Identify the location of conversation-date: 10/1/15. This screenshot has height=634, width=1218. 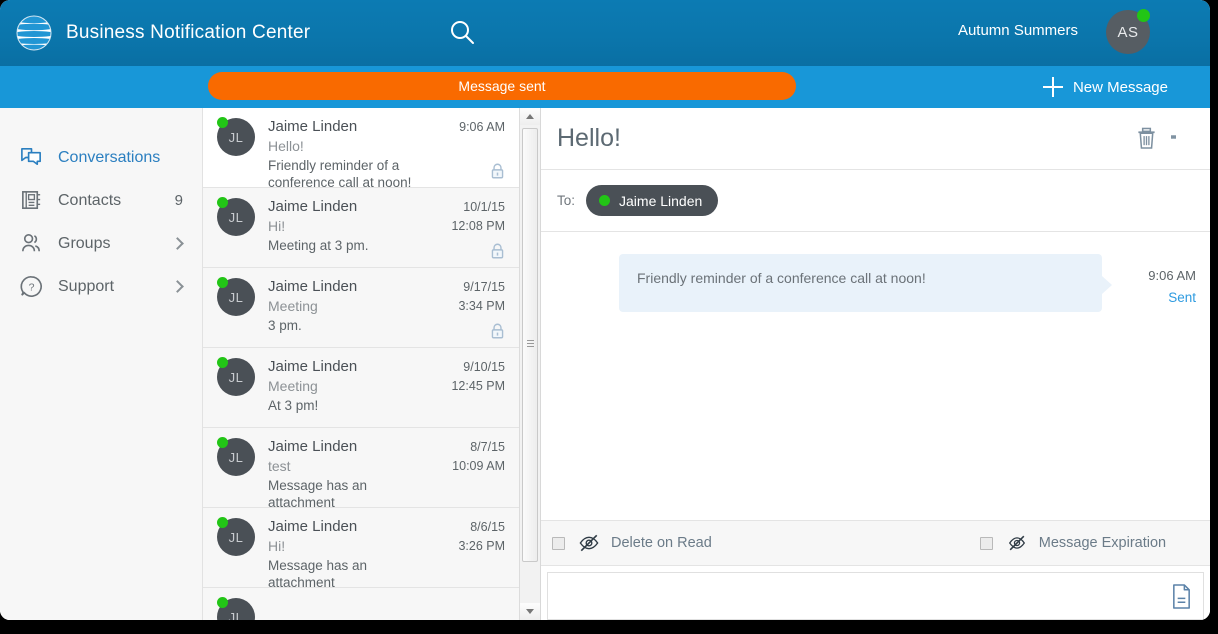
(484, 207).